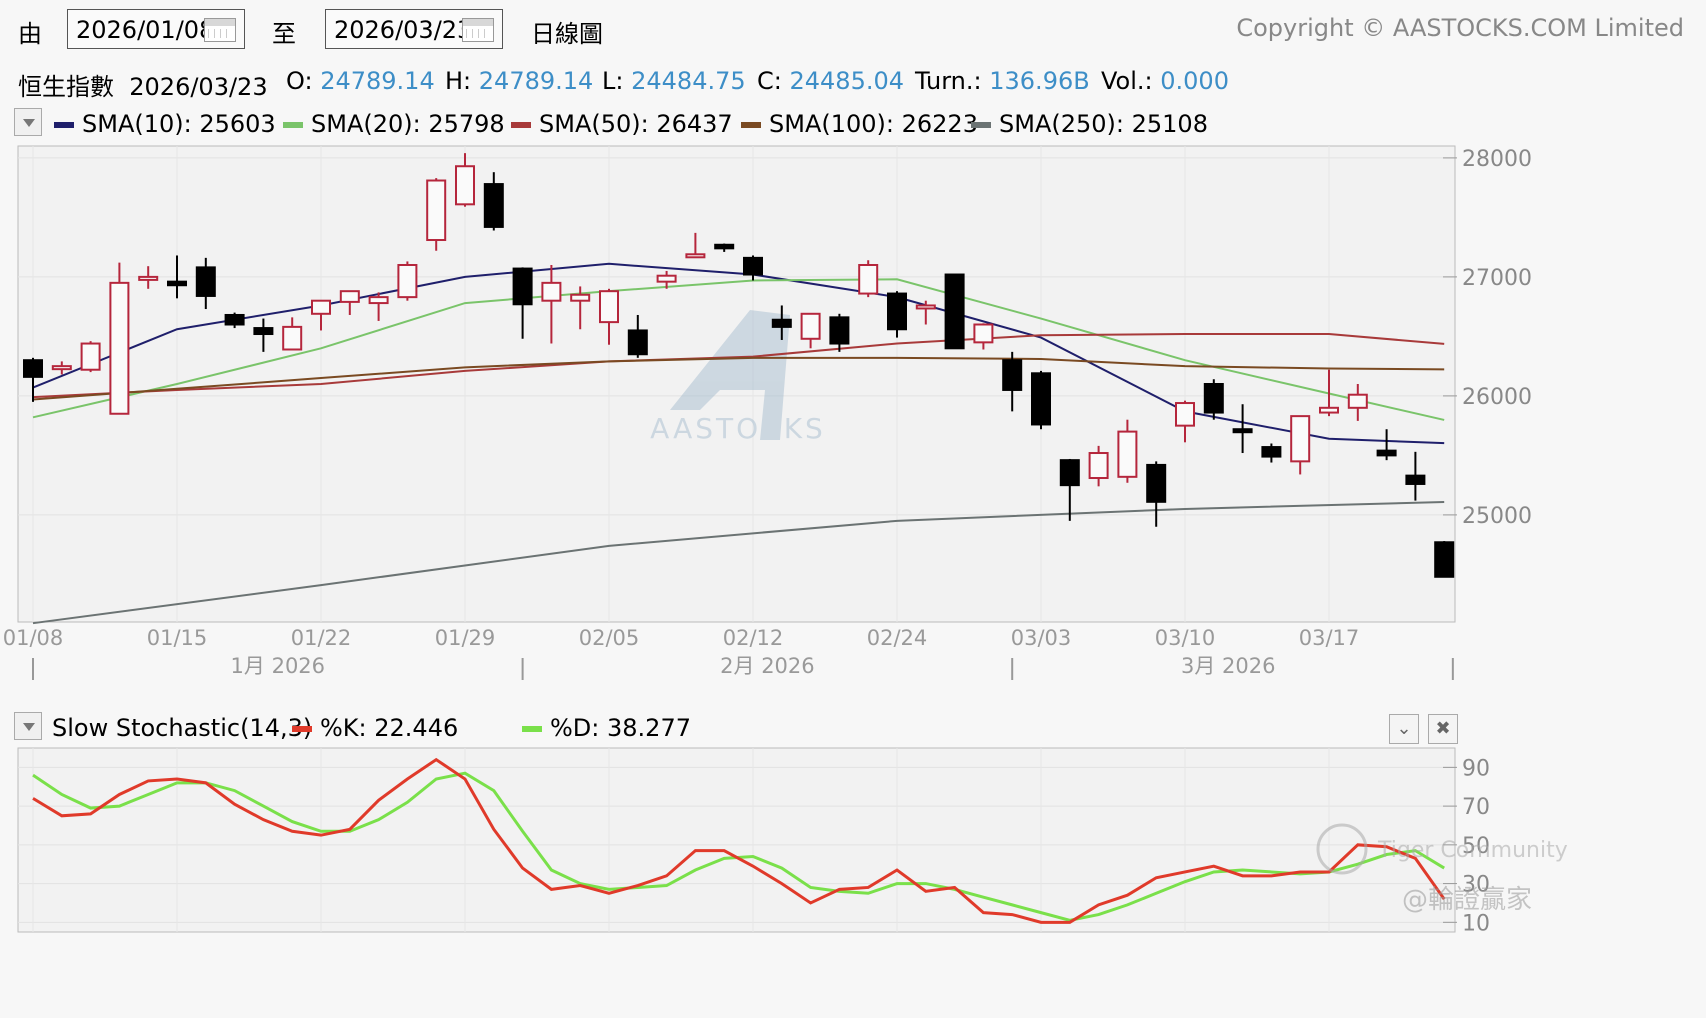 Image resolution: width=1706 pixels, height=1018 pixels. What do you see at coordinates (1404, 729) in the screenshot?
I see `collapse-panel-button: ⌄` at bounding box center [1404, 729].